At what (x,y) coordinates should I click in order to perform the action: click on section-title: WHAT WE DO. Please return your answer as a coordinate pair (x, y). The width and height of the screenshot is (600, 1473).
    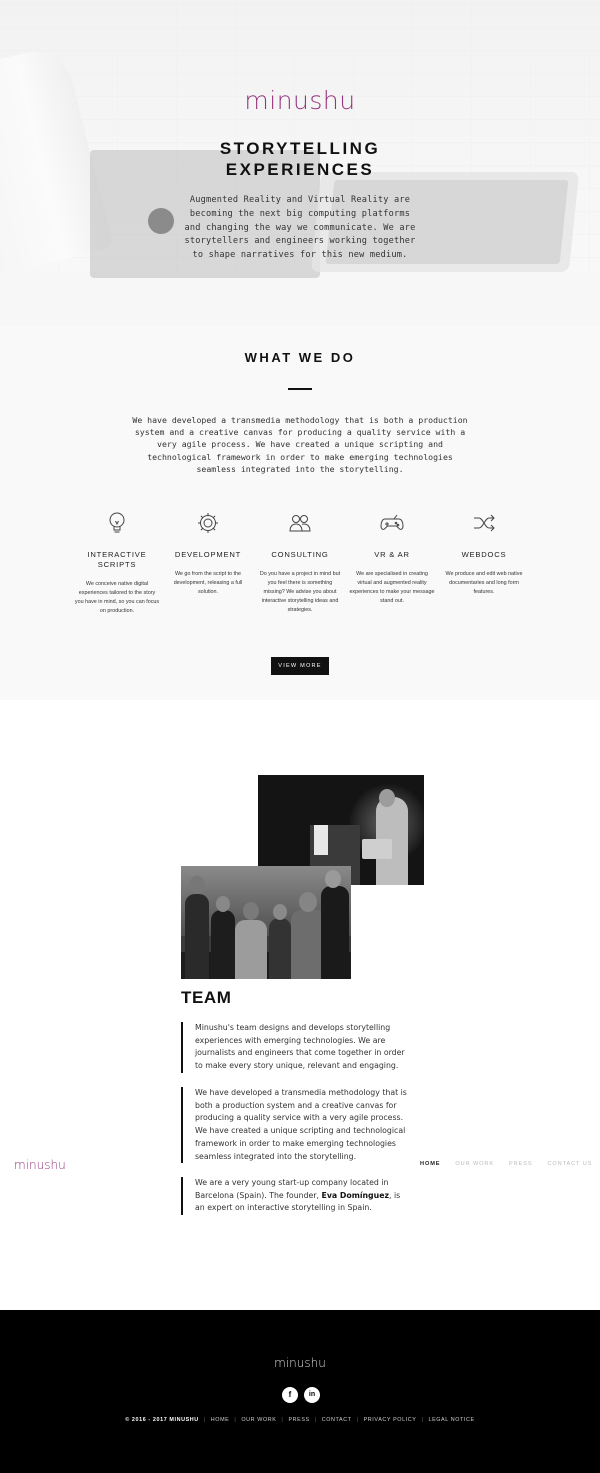
    Looking at the image, I should click on (300, 357).